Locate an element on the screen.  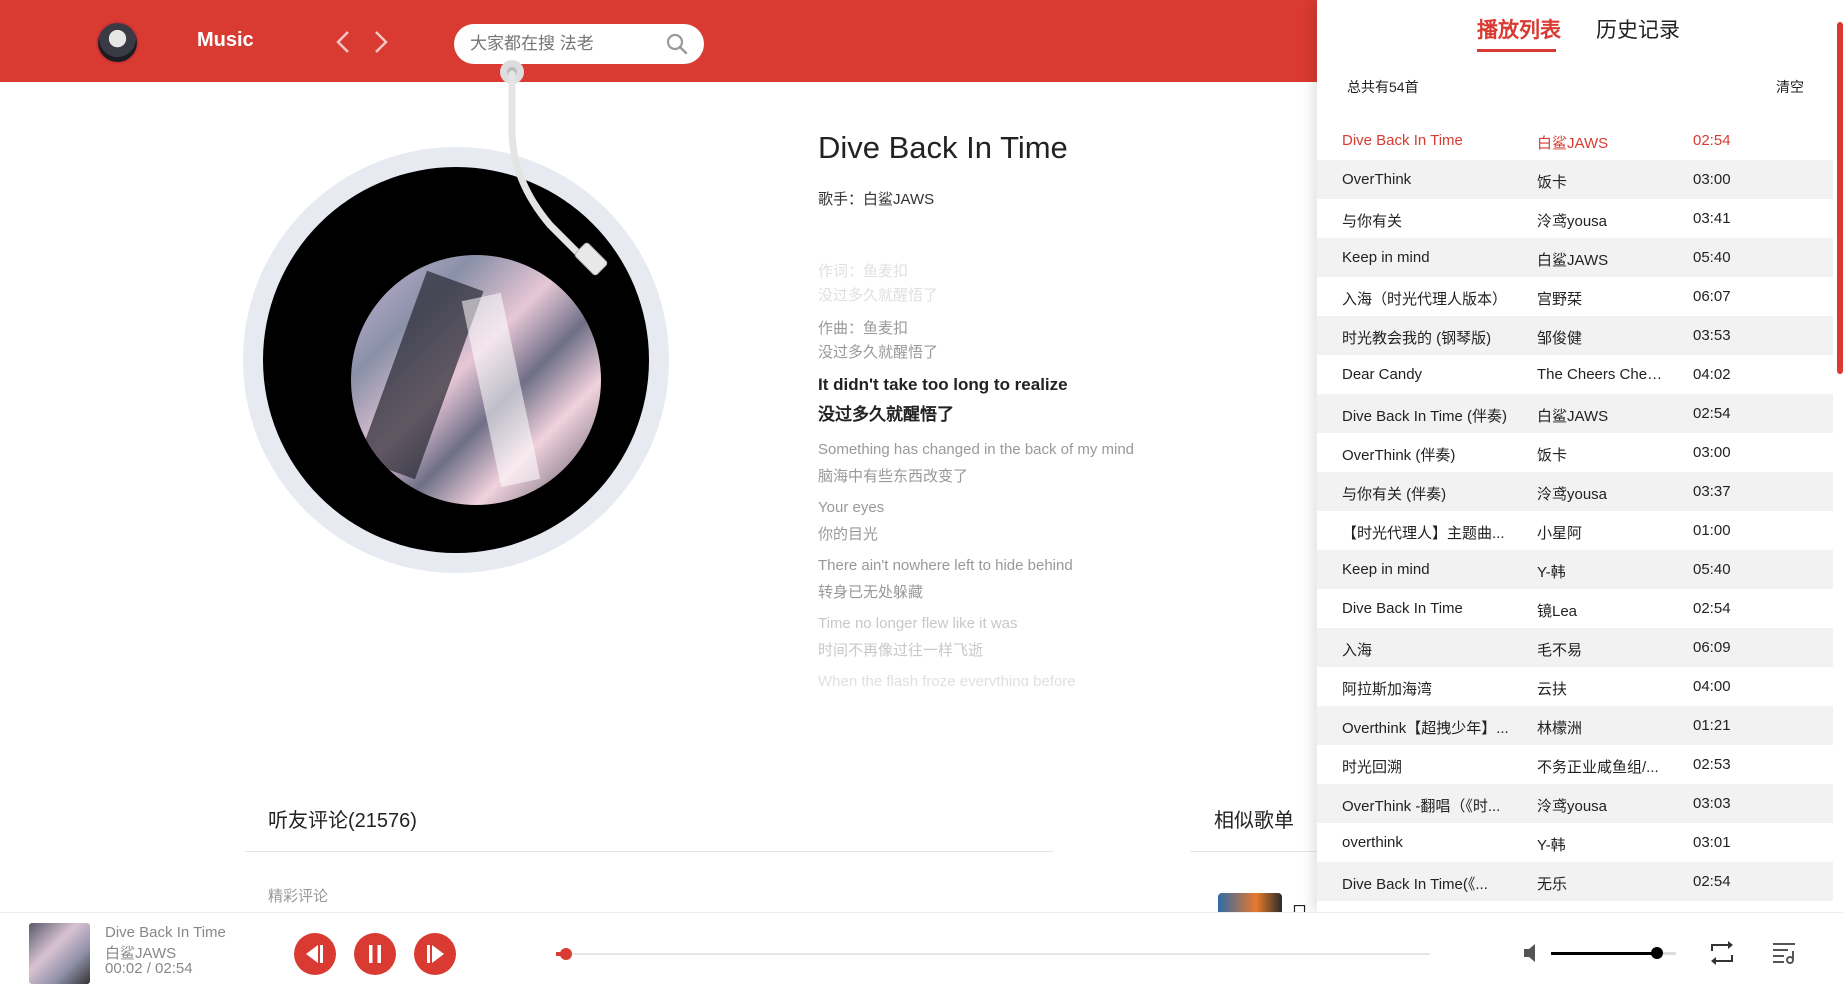
playlist-row: Dive Back In Time 镜Lea 02:54 is located at coordinates (1575, 608).